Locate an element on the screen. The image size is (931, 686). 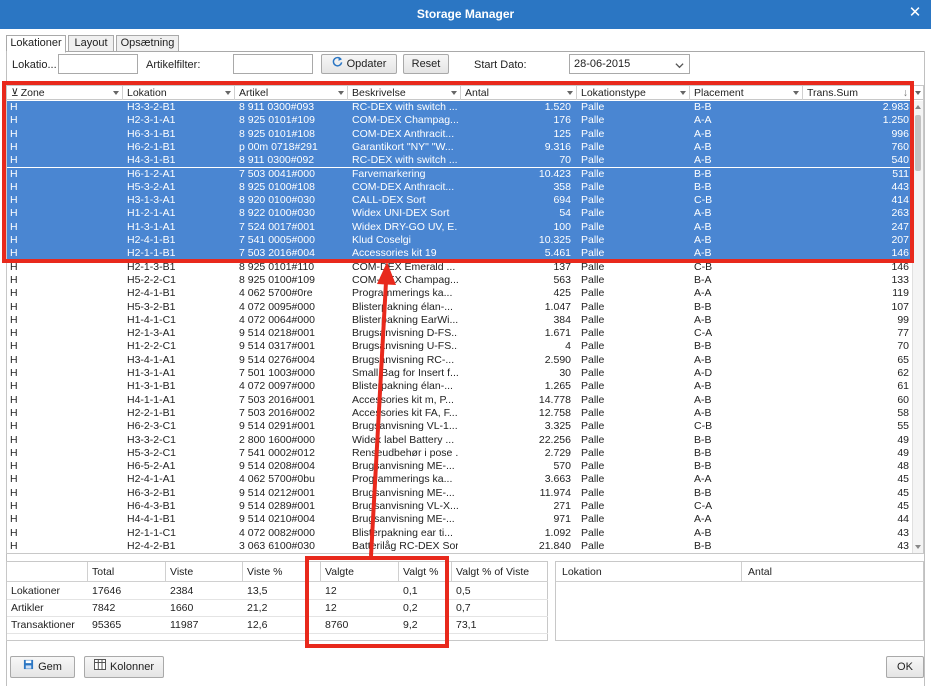
cell-transsum: 443 is located at coordinates (900, 186).